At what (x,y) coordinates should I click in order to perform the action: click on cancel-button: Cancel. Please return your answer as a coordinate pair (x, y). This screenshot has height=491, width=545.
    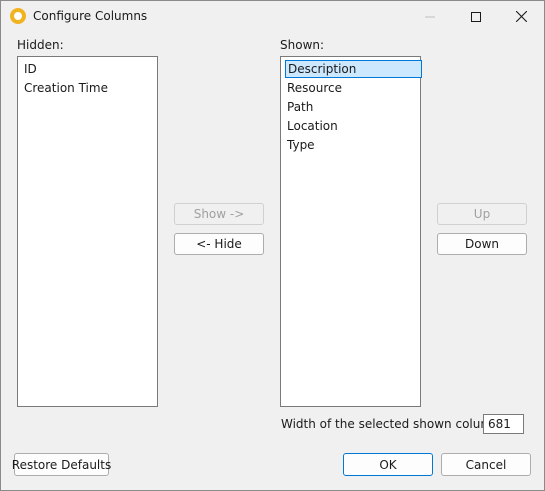
    Looking at the image, I should click on (486, 464).